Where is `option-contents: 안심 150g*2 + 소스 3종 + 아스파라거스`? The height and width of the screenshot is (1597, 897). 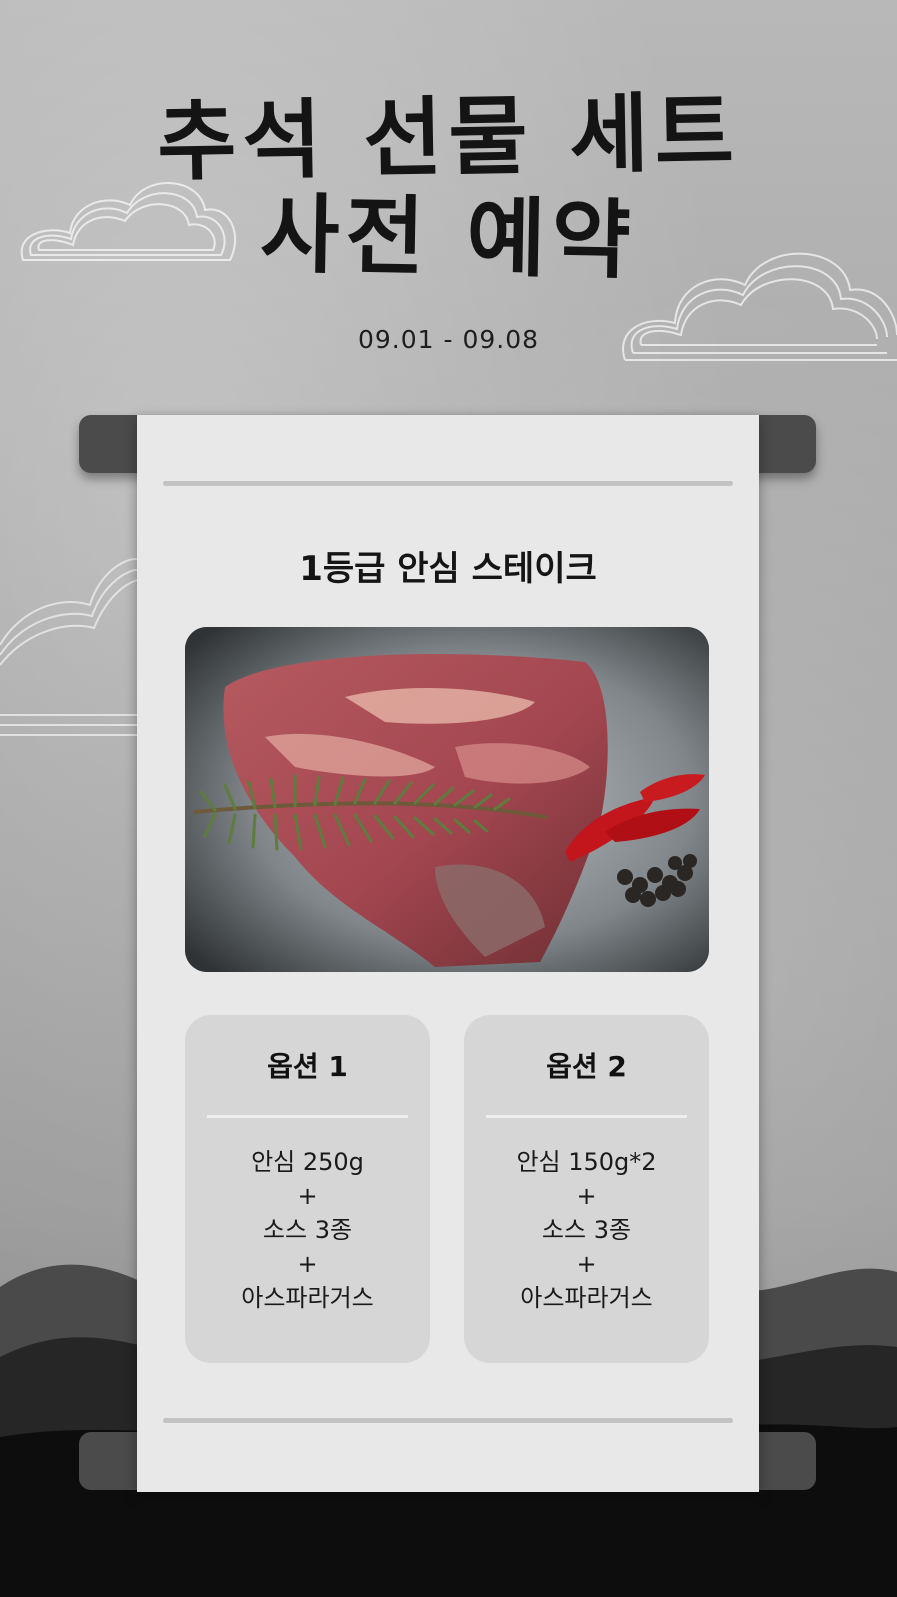 option-contents: 안심 150g*2 + 소스 3종 + 아스파라거스 is located at coordinates (586, 1230).